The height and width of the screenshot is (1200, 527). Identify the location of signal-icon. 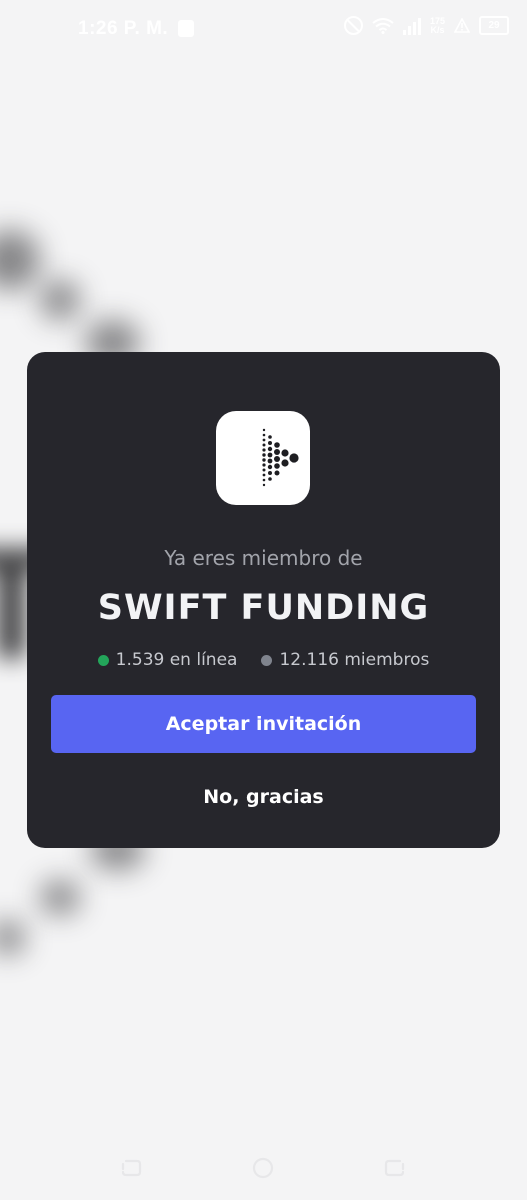
(411, 26).